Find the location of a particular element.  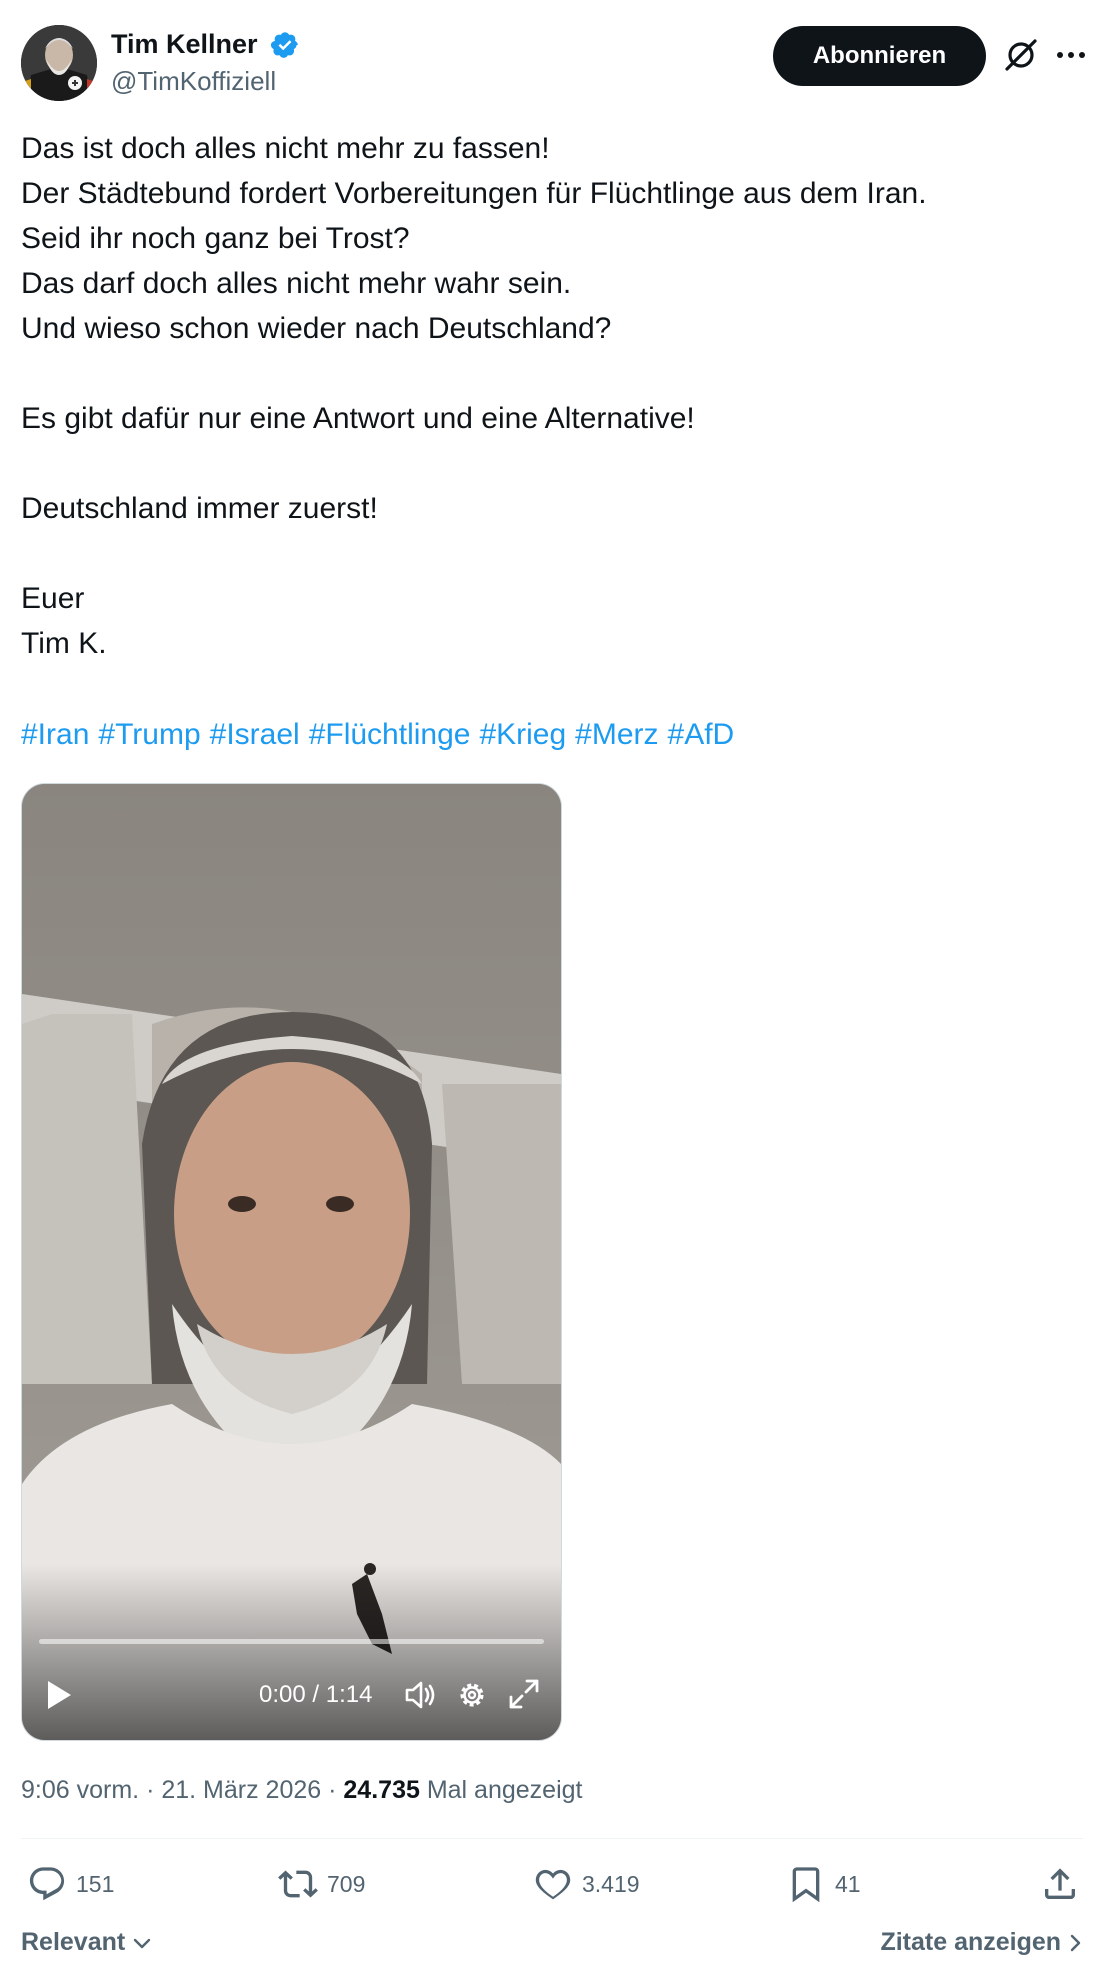

settings-gear-icon is located at coordinates (472, 1695).